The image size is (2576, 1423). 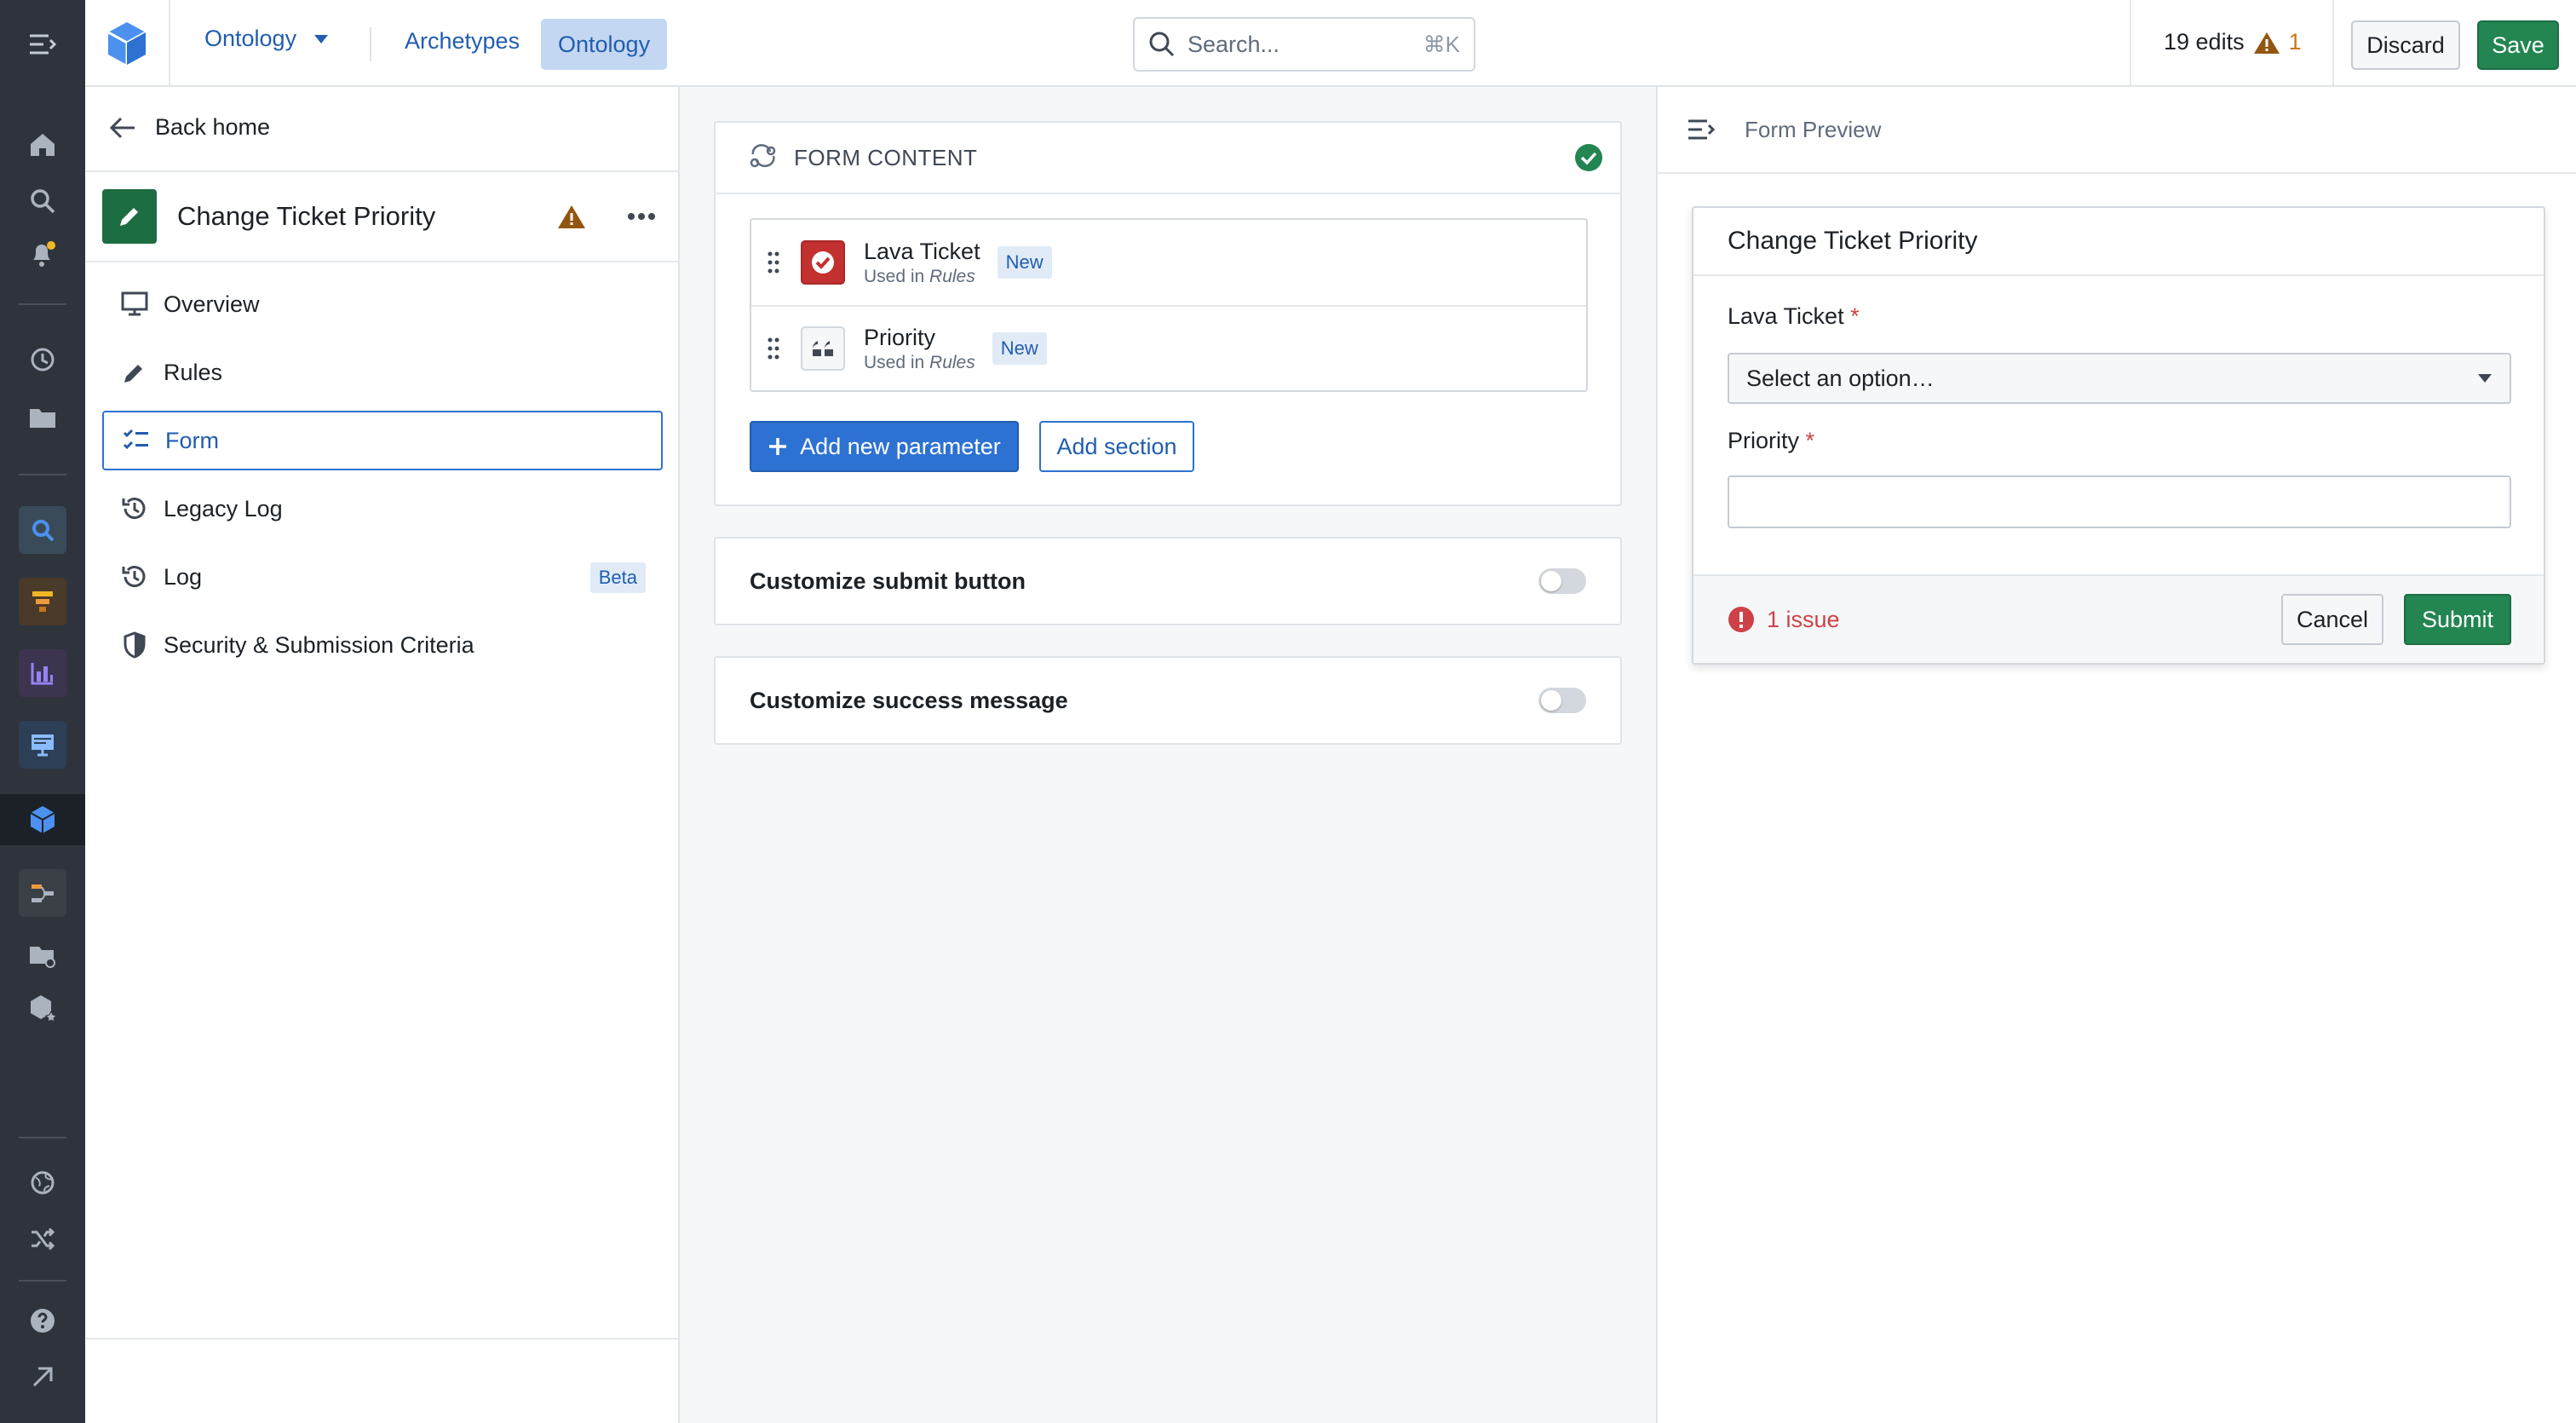 I want to click on field-label-text: Lava Ticket, so click(x=1786, y=316).